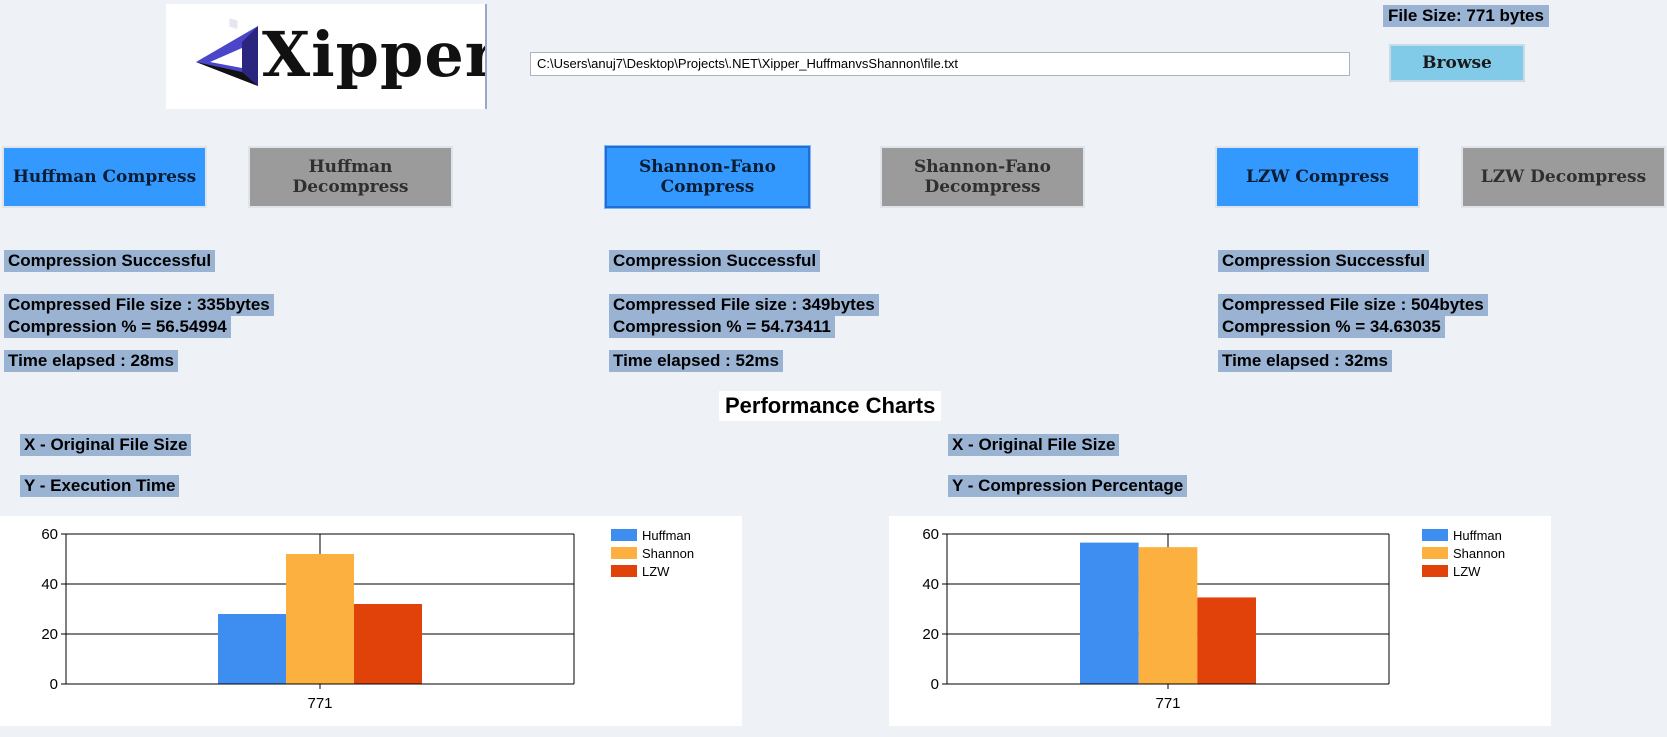 Image resolution: width=1667 pixels, height=737 pixels. Describe the element at coordinates (1353, 305) in the screenshot. I see `lzw-compressed-size: Compressed File size : 504bytes` at that location.